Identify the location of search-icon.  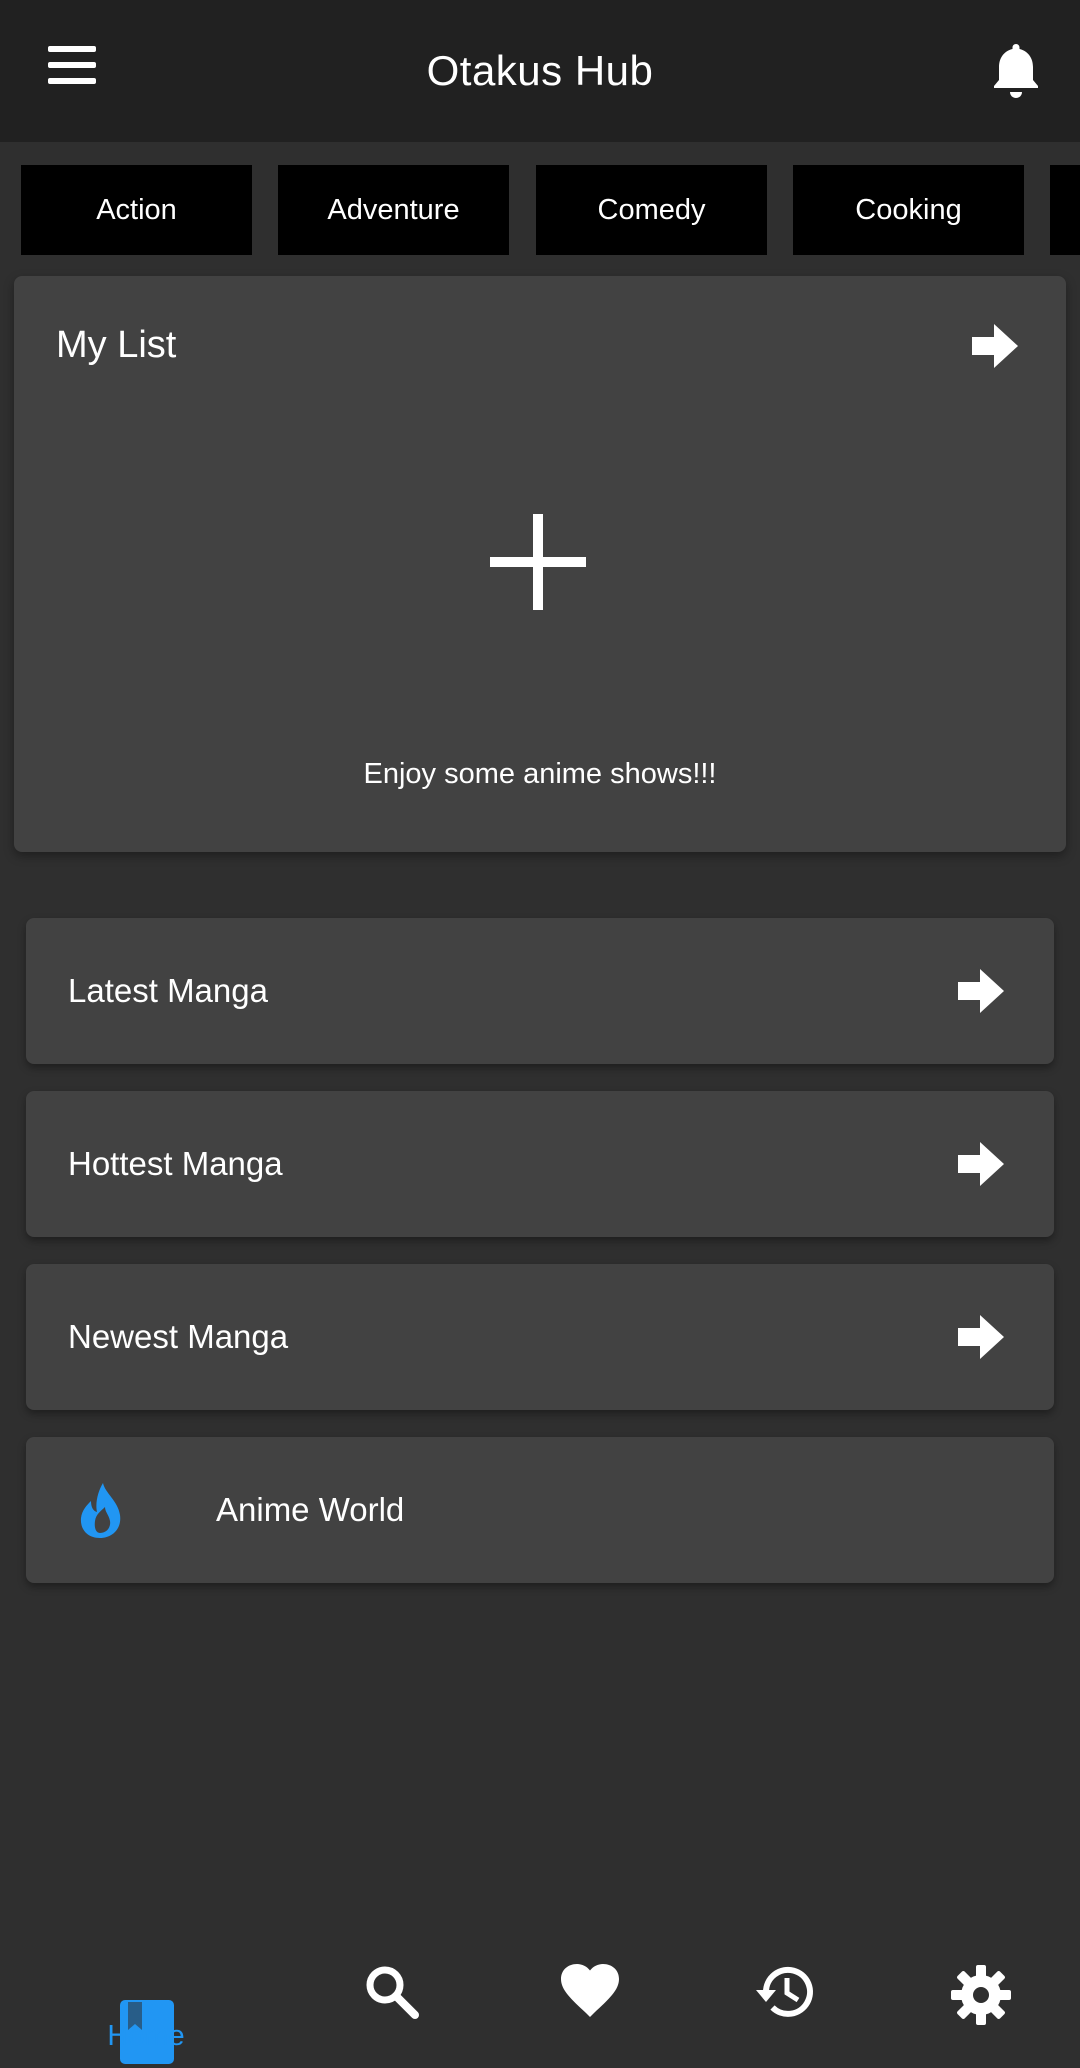
(392, 1992).